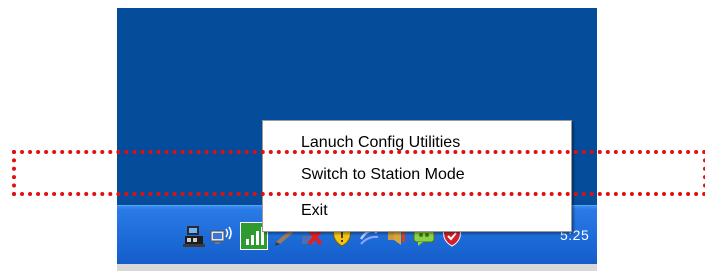 This screenshot has height=271, width=705. I want to click on network-computer-icon, so click(195, 236).